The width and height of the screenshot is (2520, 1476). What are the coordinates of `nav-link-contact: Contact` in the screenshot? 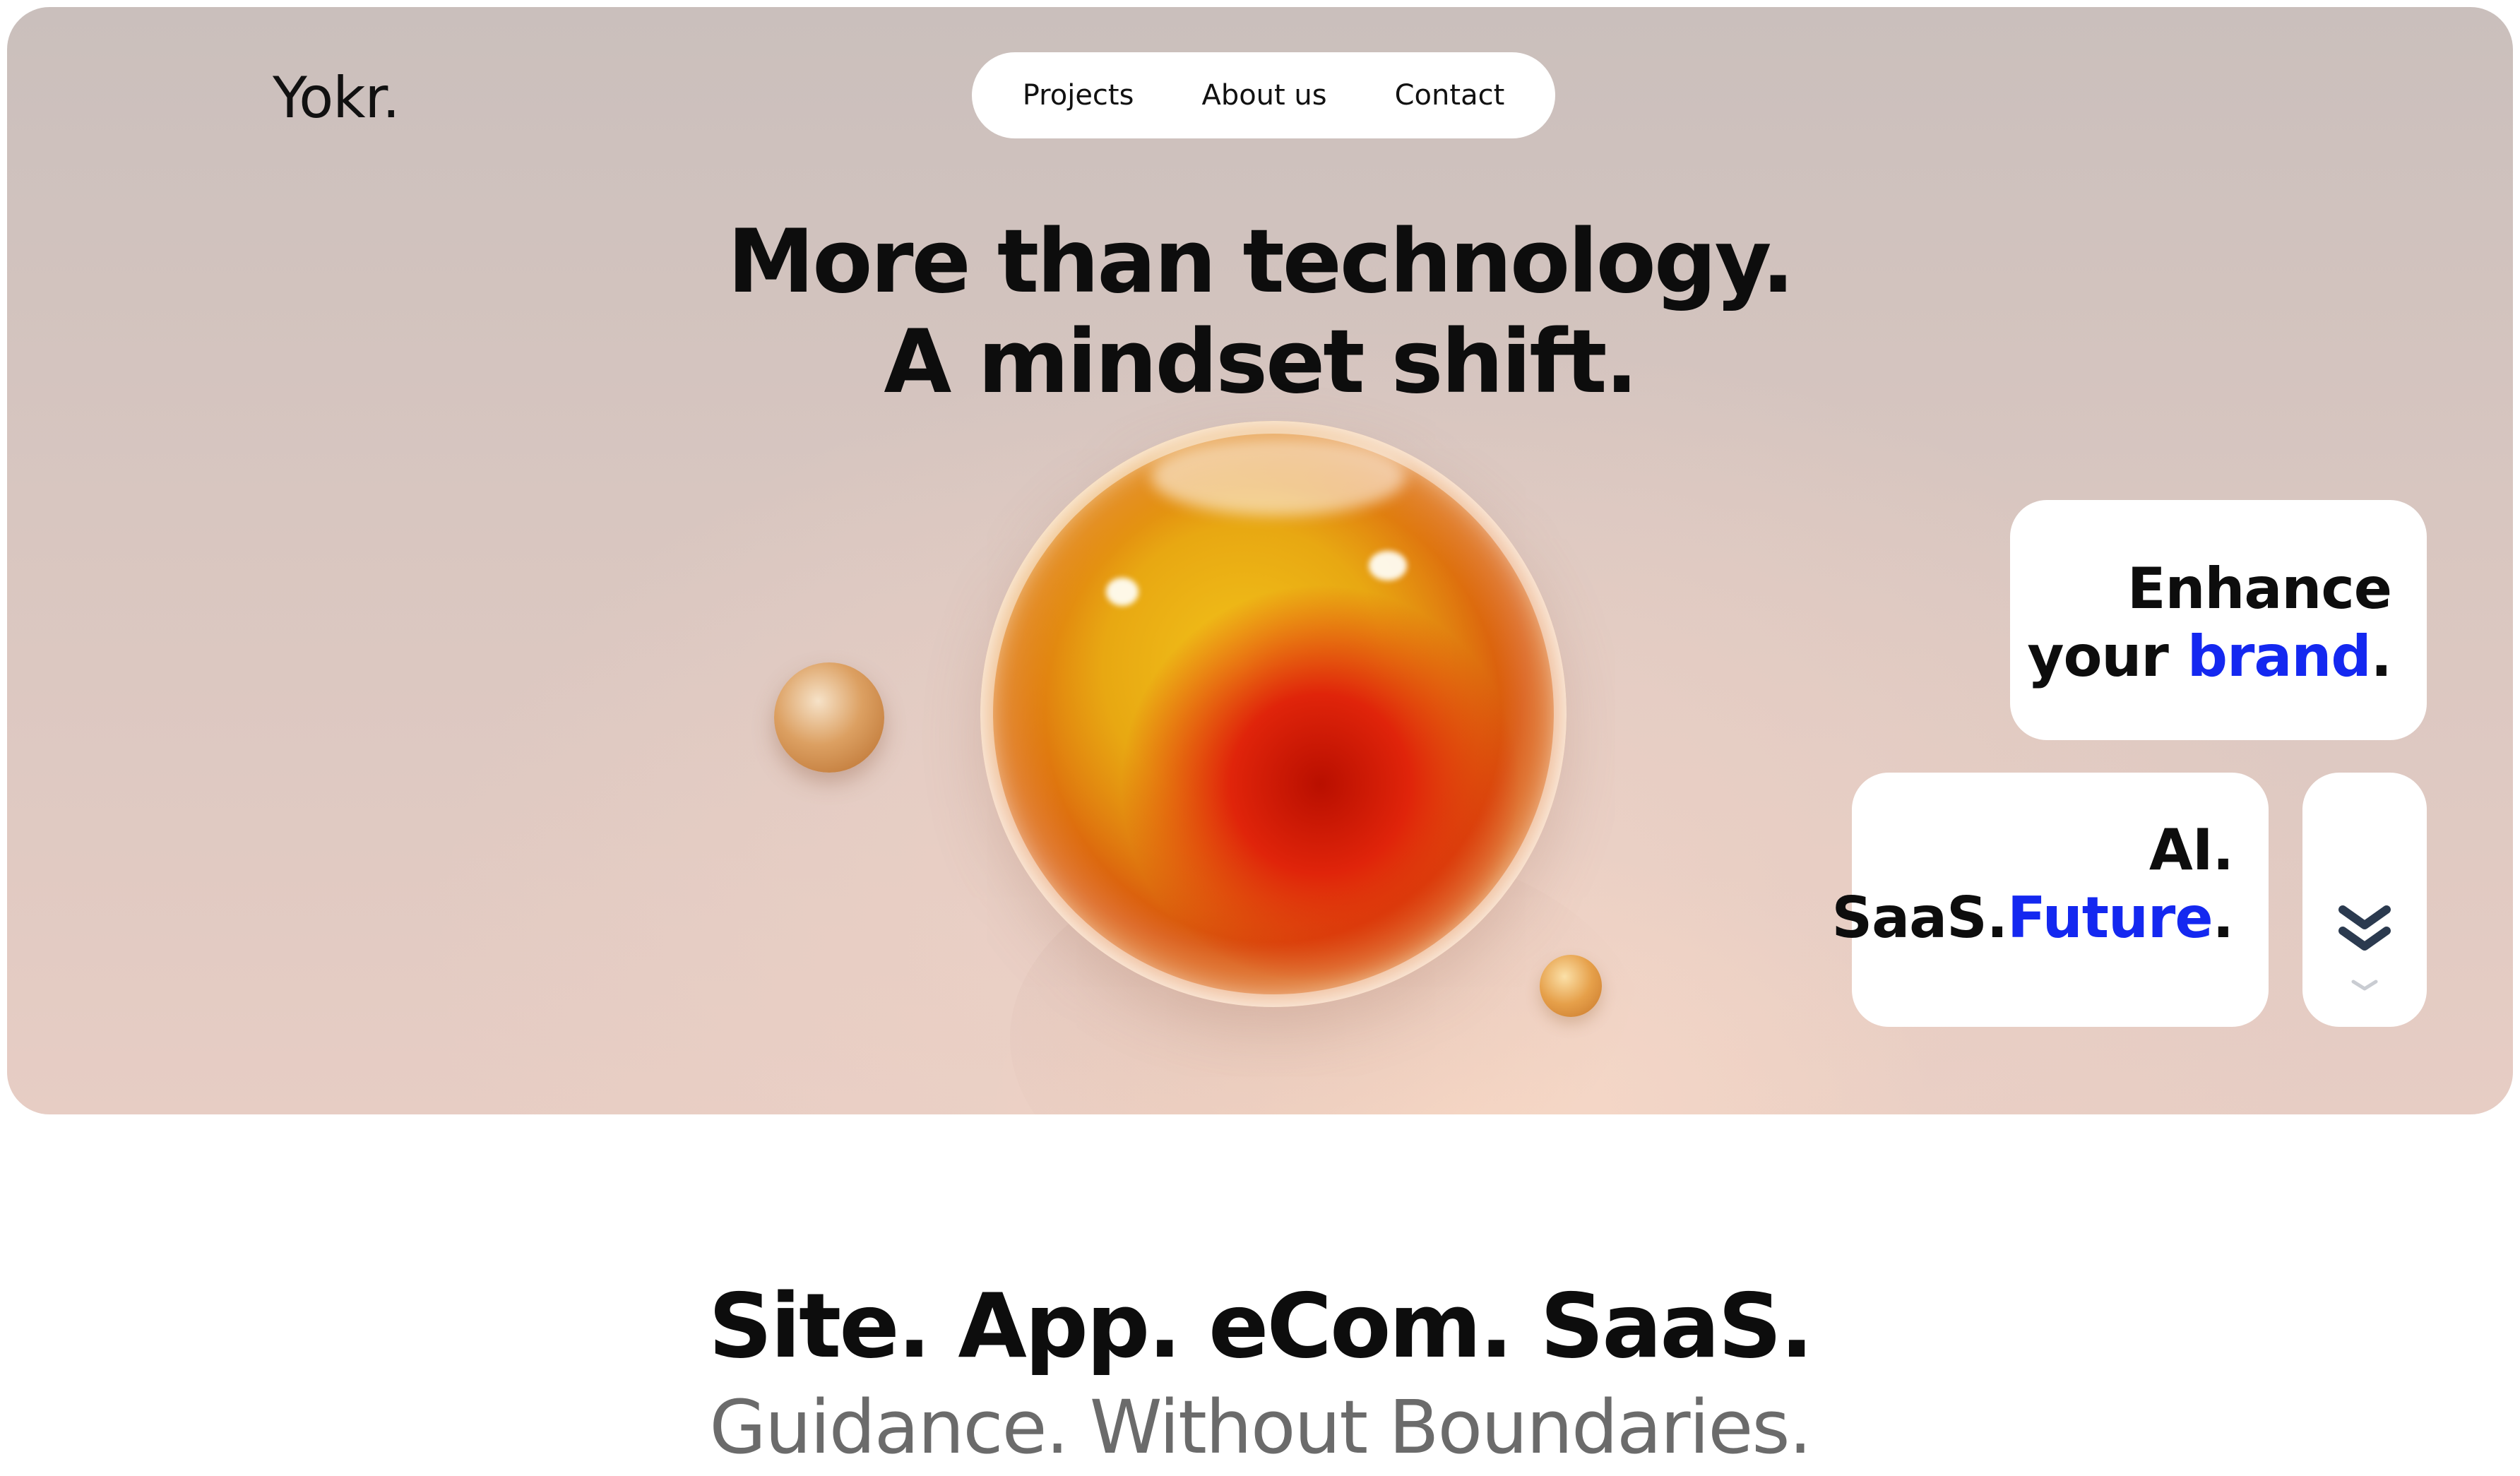 It's located at (1450, 95).